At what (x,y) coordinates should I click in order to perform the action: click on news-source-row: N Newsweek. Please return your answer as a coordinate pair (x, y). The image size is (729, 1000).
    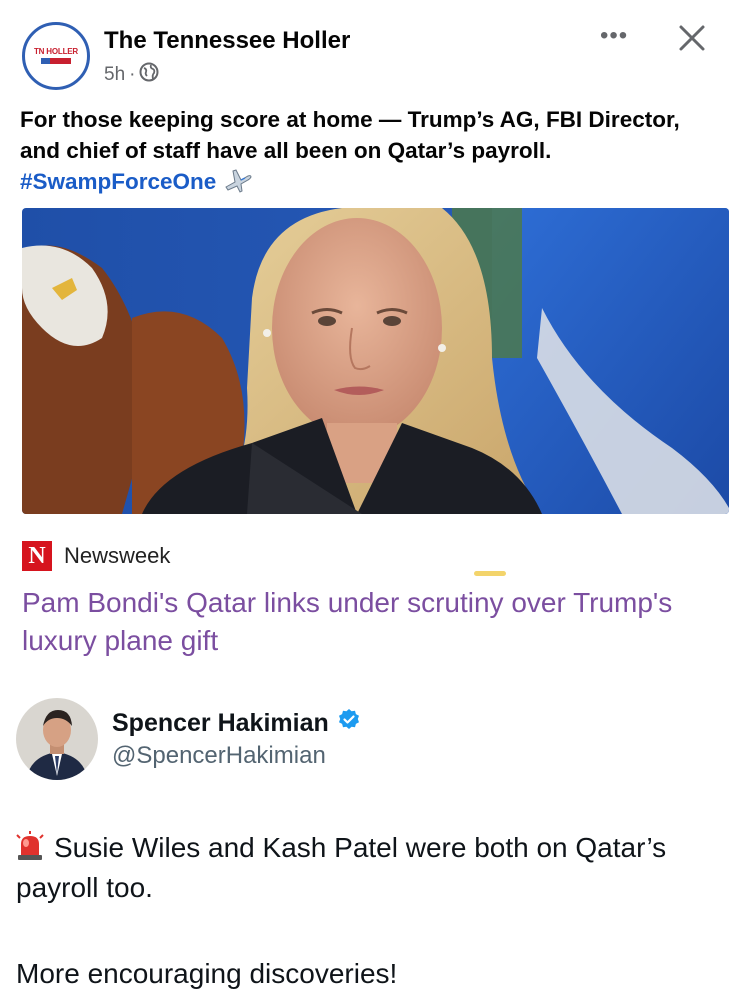
    Looking at the image, I should click on (96, 556).